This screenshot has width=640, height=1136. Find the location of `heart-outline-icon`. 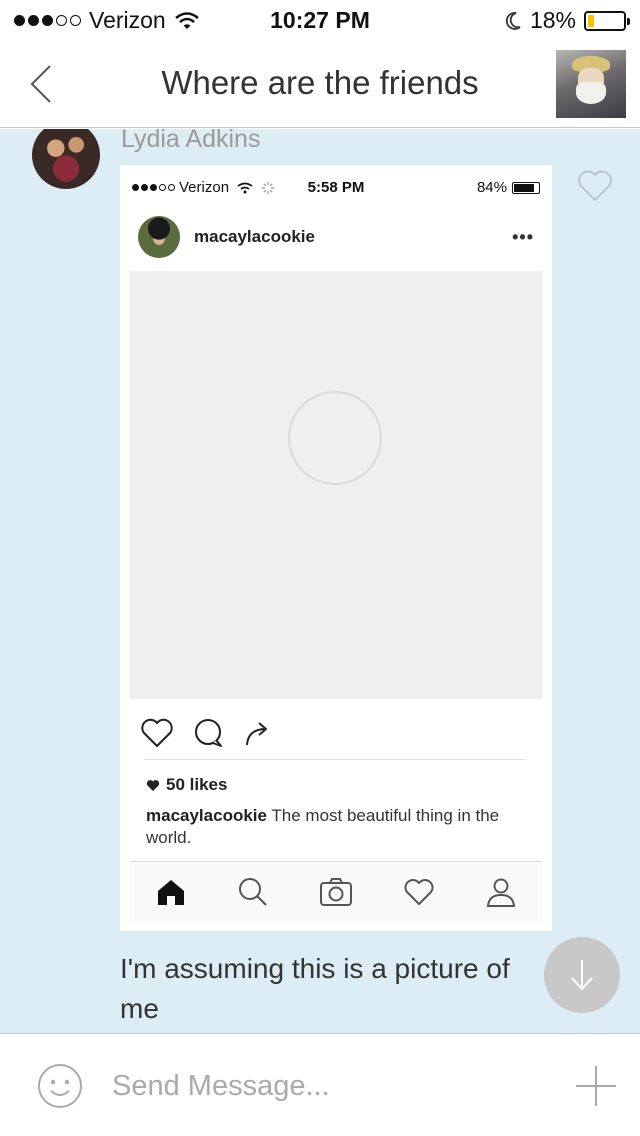

heart-outline-icon is located at coordinates (595, 186).